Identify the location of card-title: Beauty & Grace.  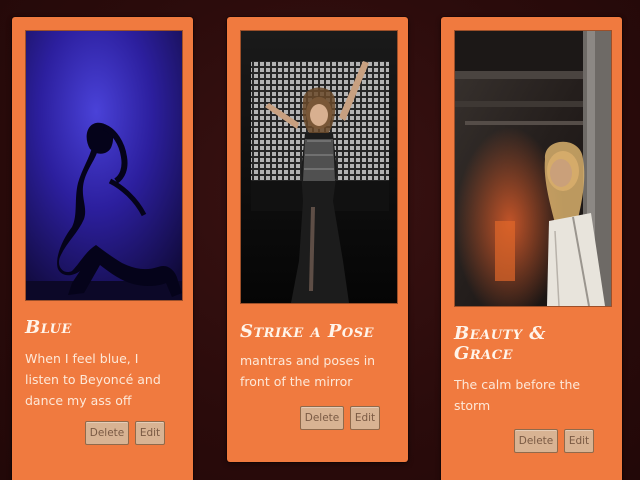
(500, 343).